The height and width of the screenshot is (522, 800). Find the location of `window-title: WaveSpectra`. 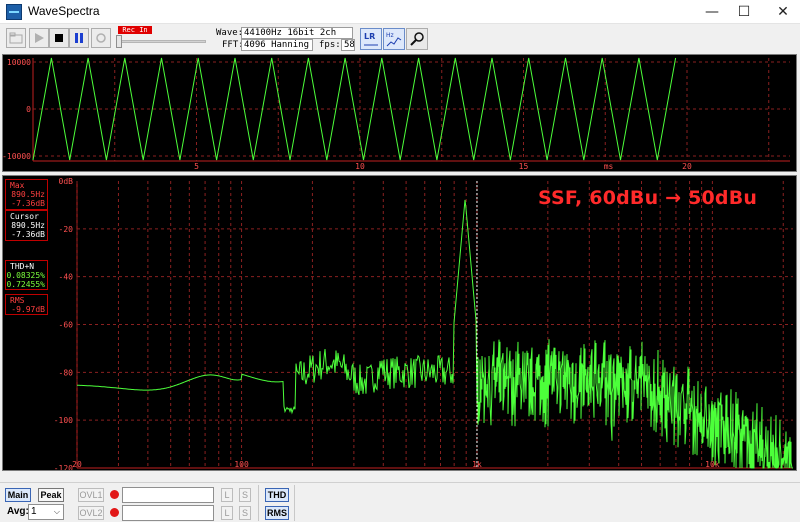

window-title: WaveSpectra is located at coordinates (64, 11).